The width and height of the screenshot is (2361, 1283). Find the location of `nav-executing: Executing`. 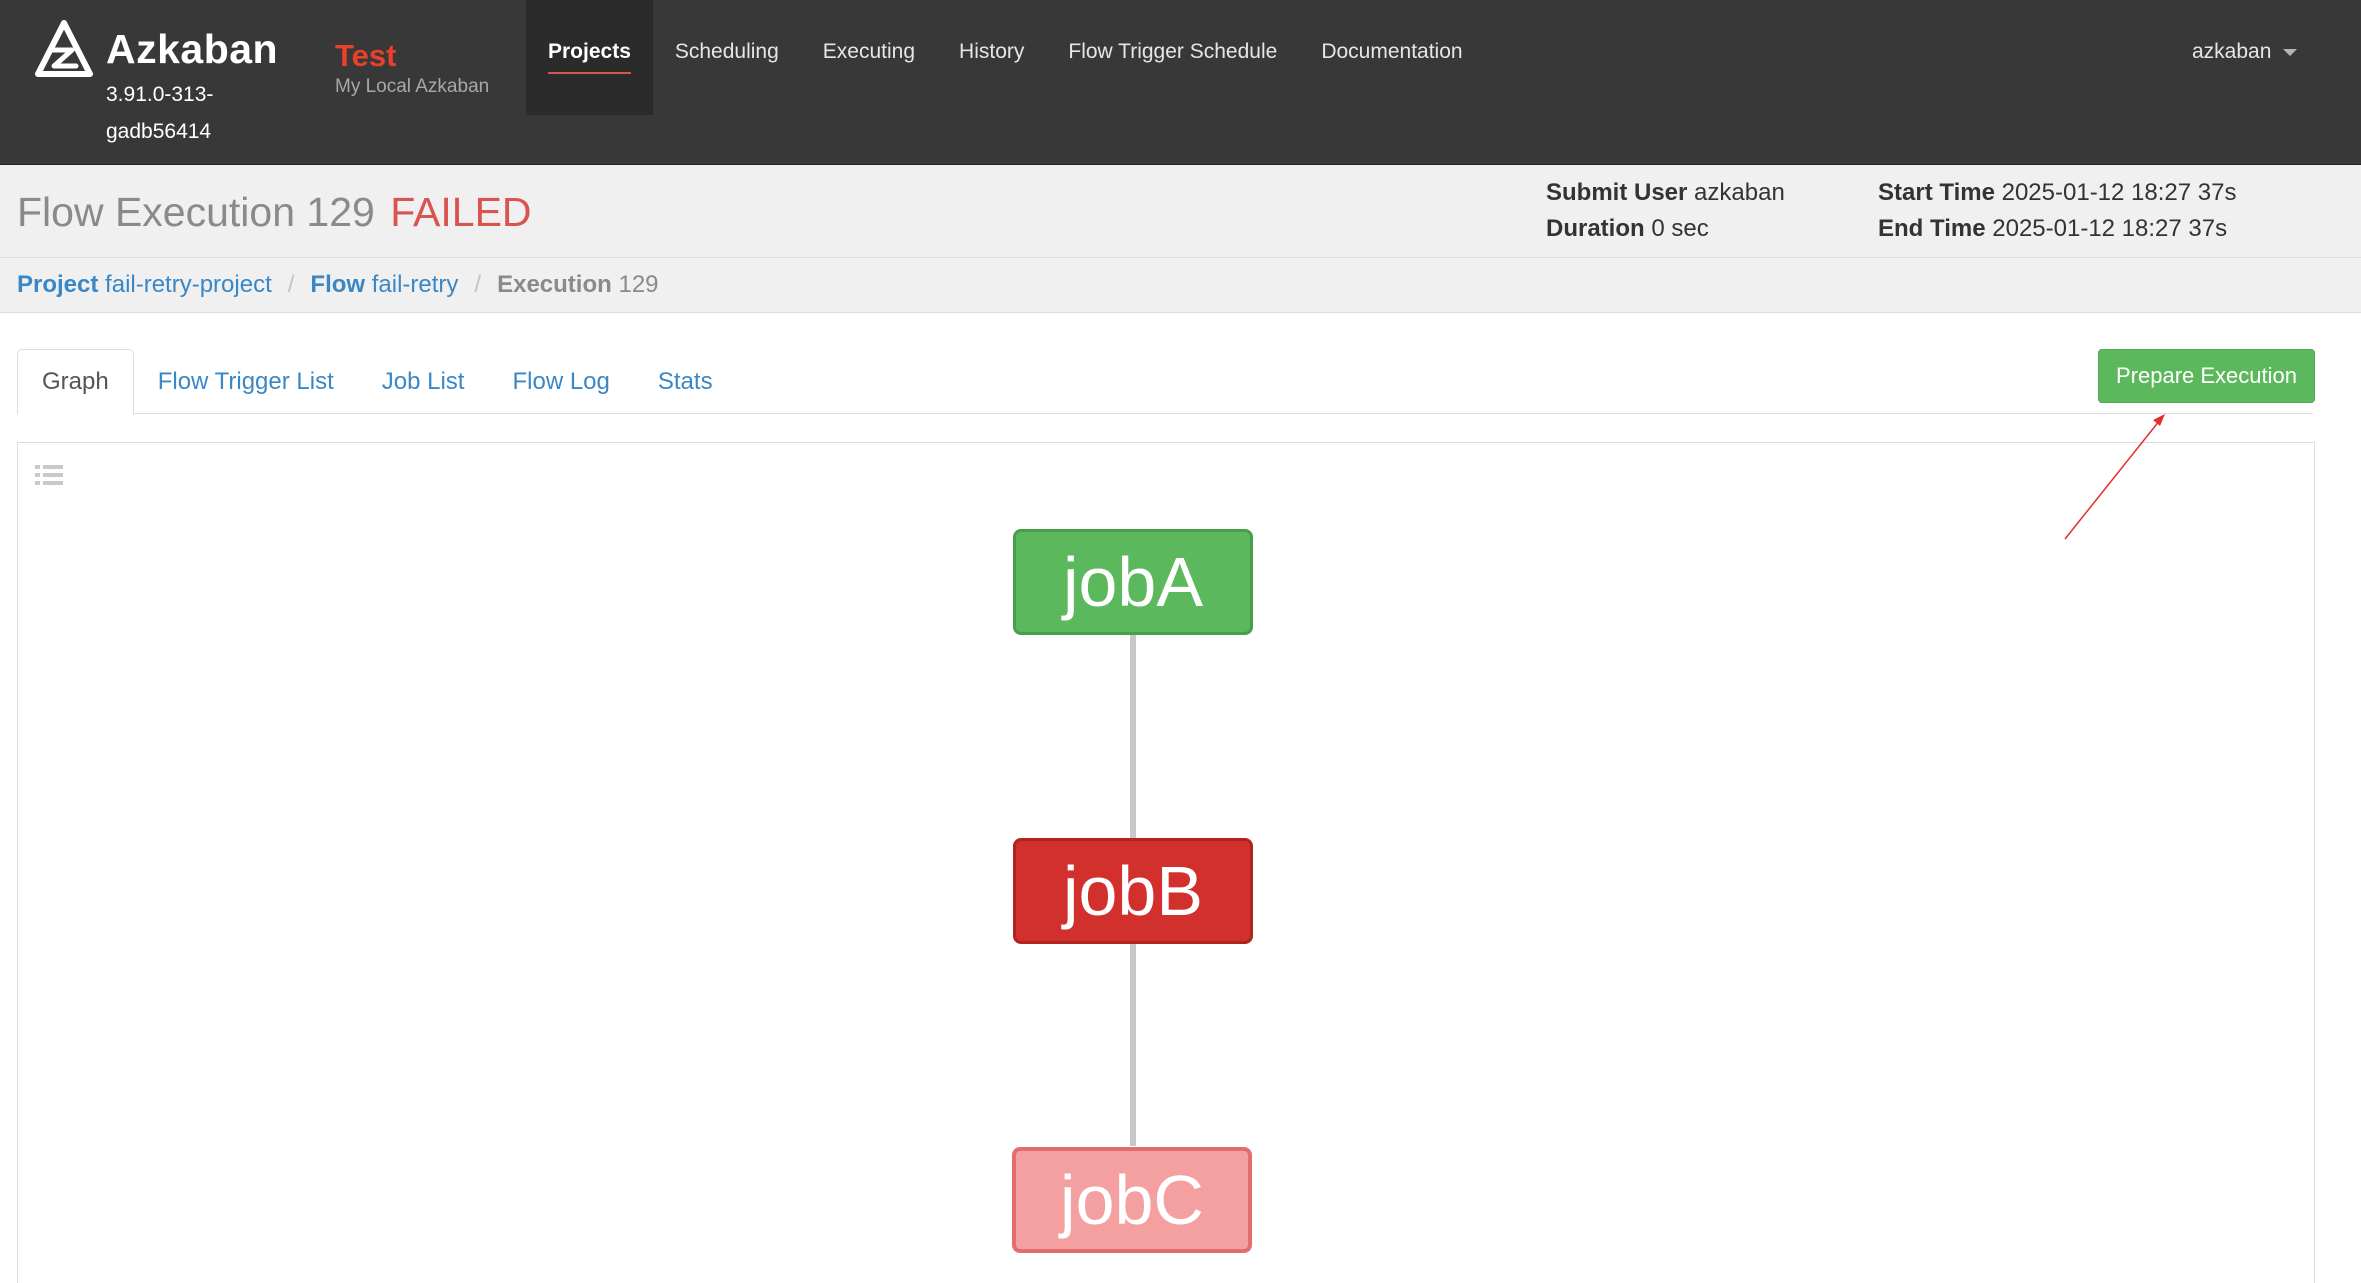

nav-executing: Executing is located at coordinates (869, 57).